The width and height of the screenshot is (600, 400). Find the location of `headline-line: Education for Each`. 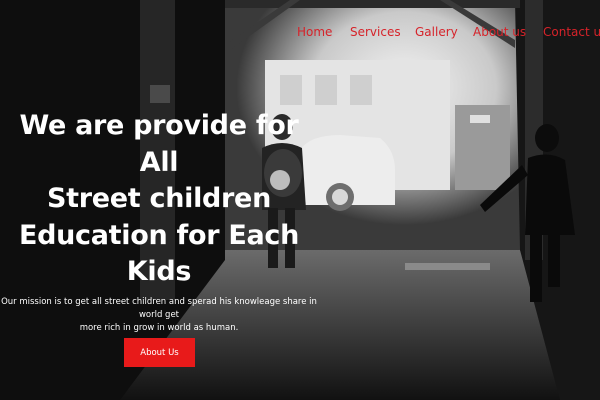

headline-line: Education for Each is located at coordinates (159, 235).